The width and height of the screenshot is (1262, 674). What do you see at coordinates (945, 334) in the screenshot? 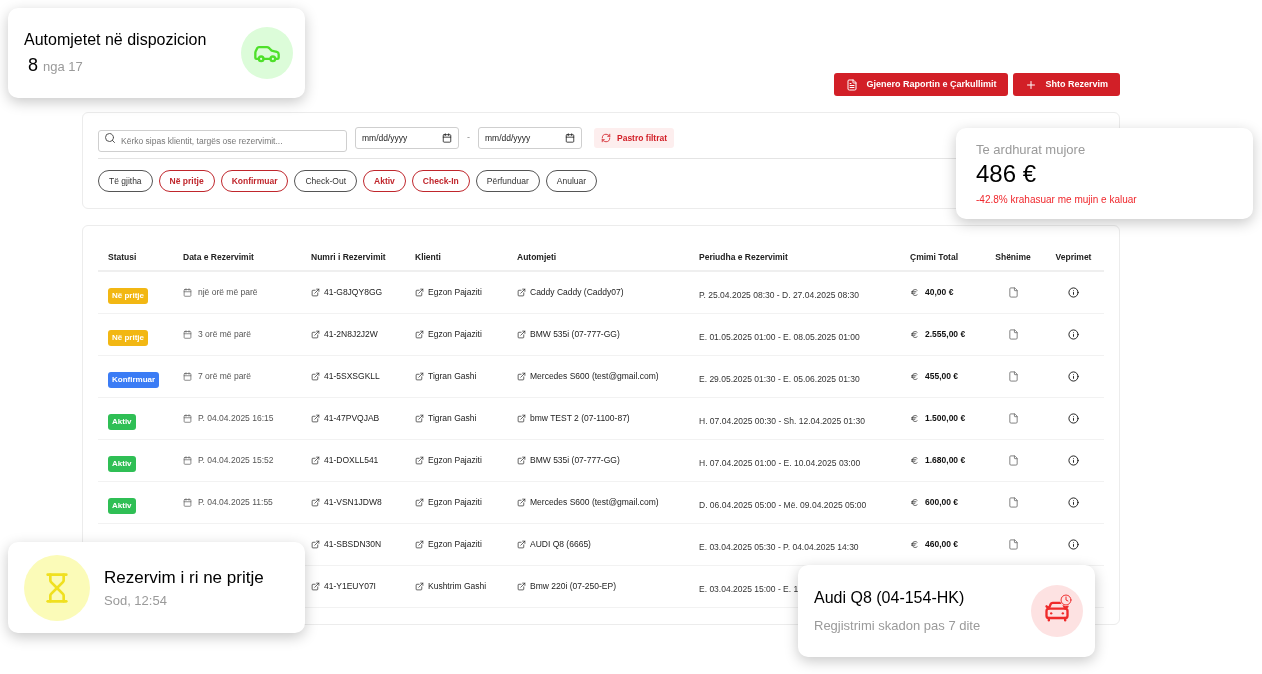
I see `table-cell: 2.555,00 €` at bounding box center [945, 334].